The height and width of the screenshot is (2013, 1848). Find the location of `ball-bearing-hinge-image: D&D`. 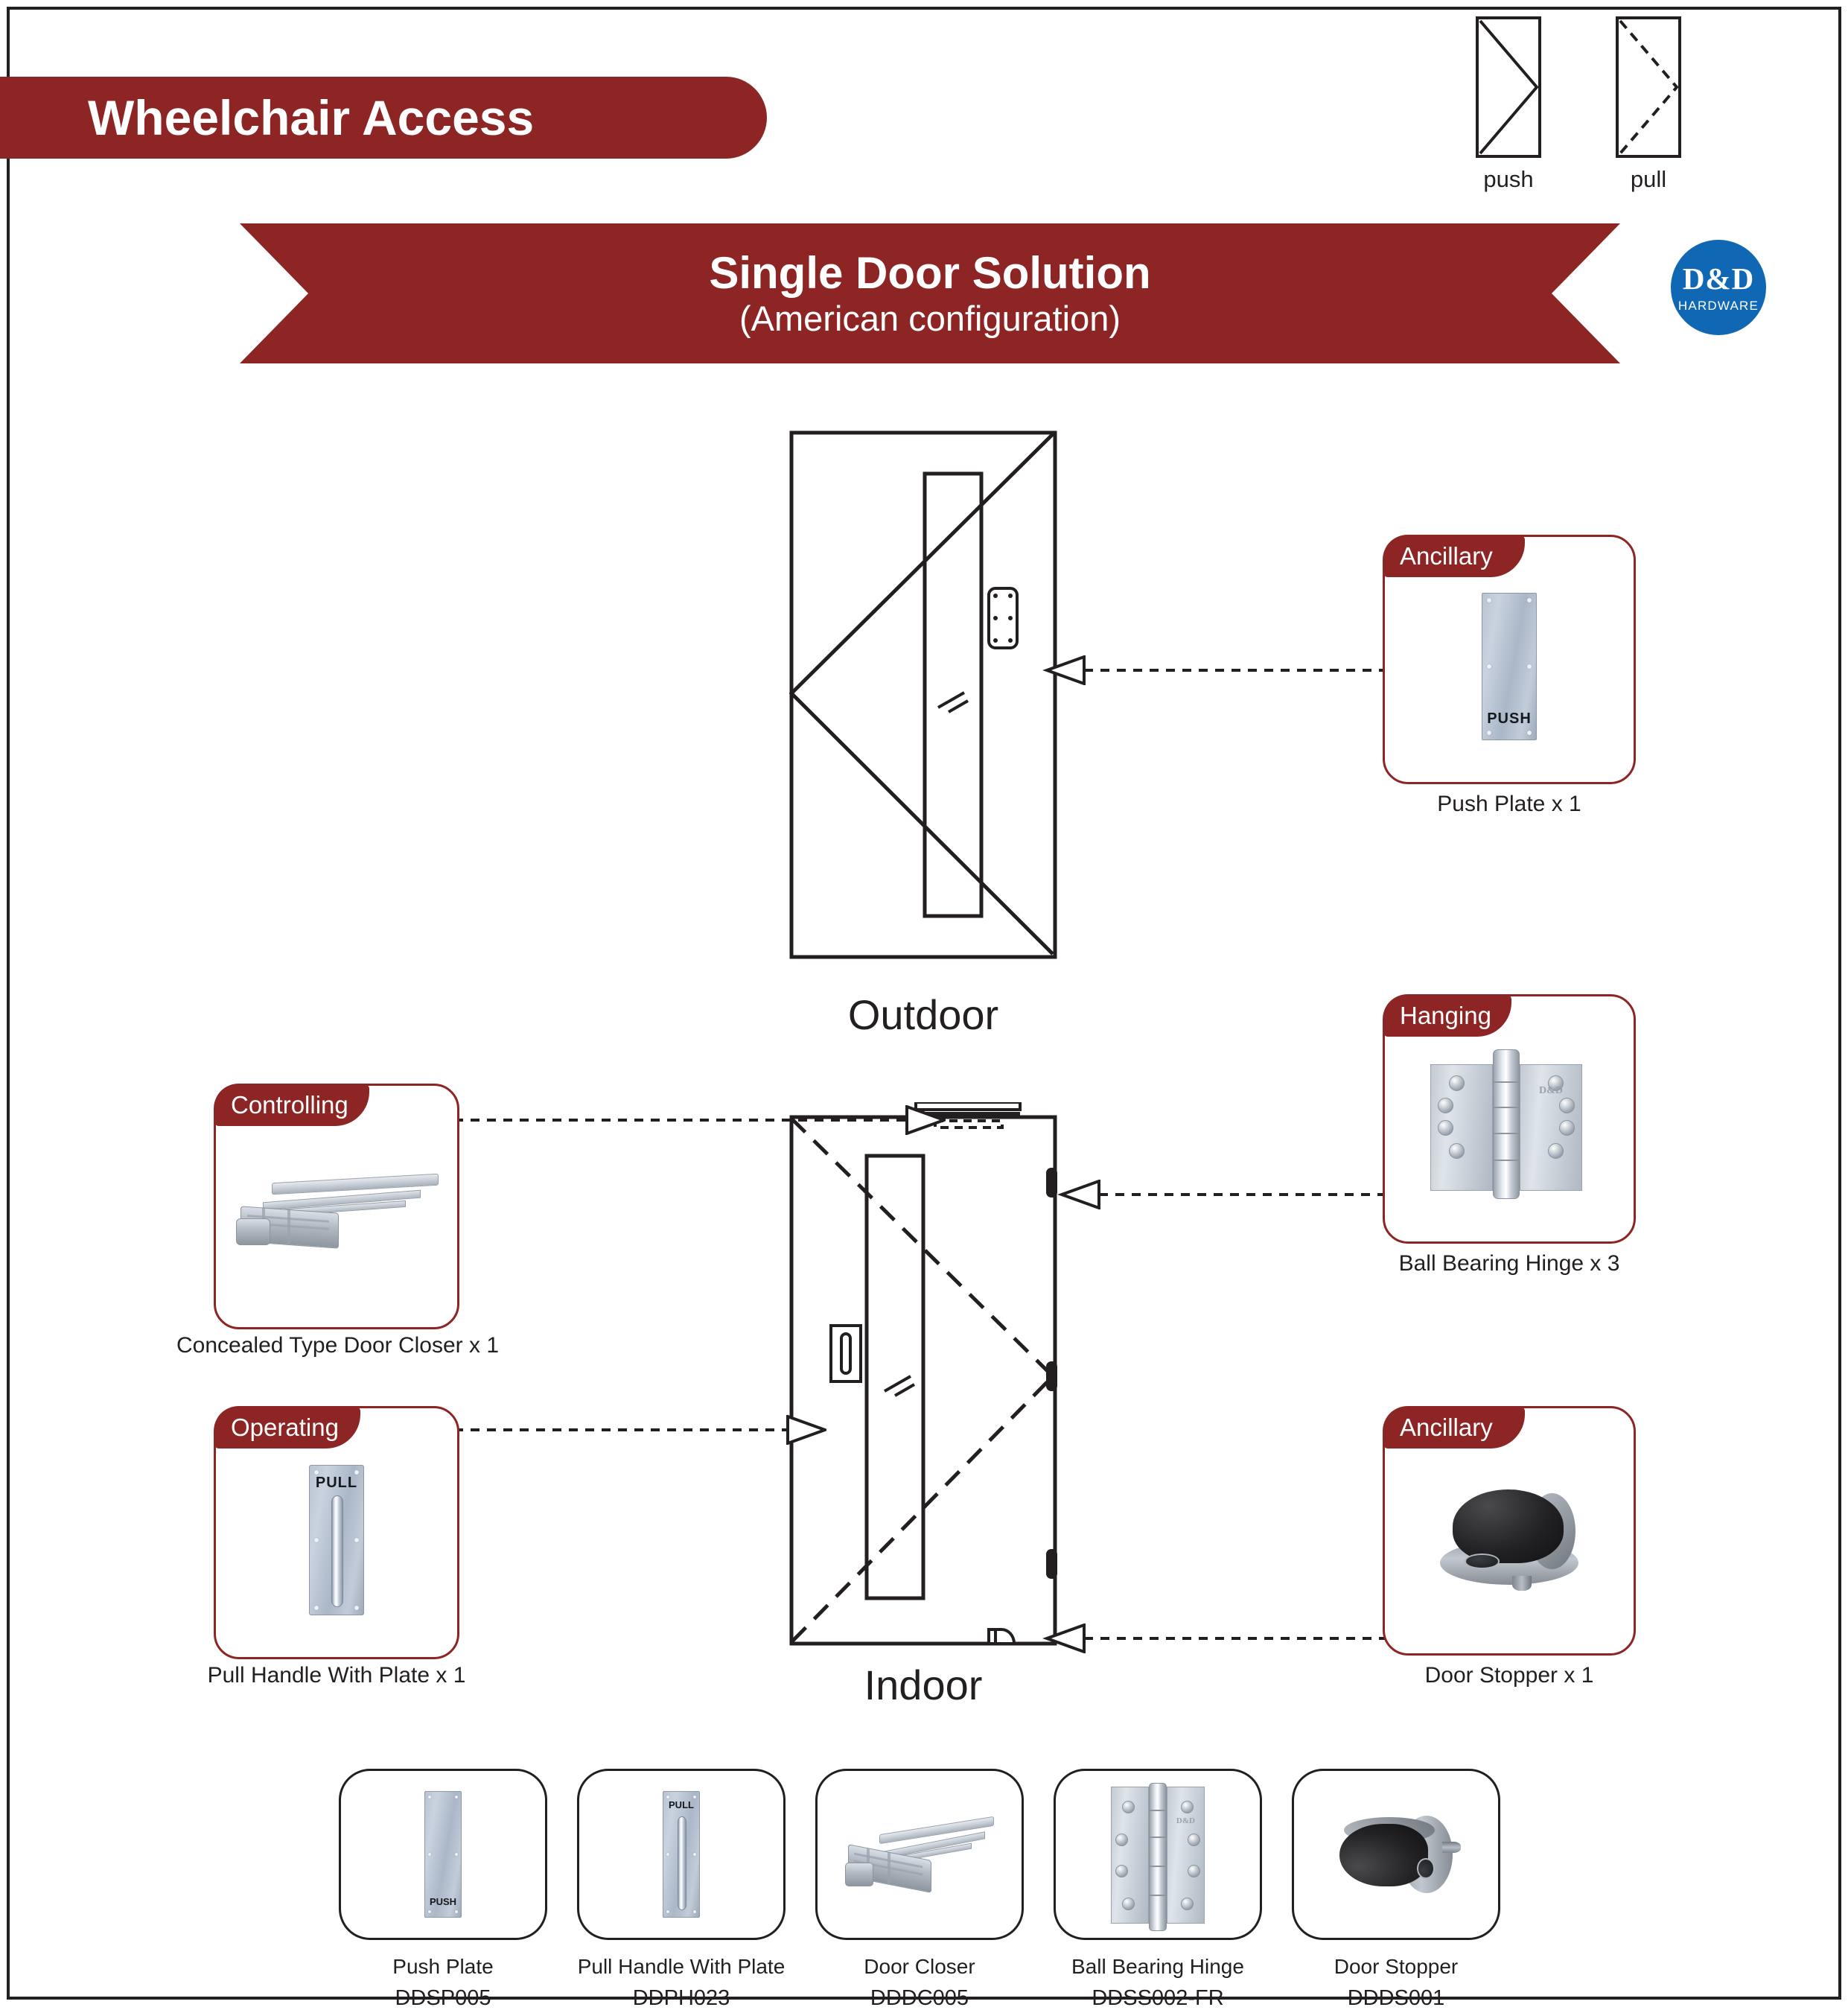

ball-bearing-hinge-image: D&D is located at coordinates (1509, 1119).